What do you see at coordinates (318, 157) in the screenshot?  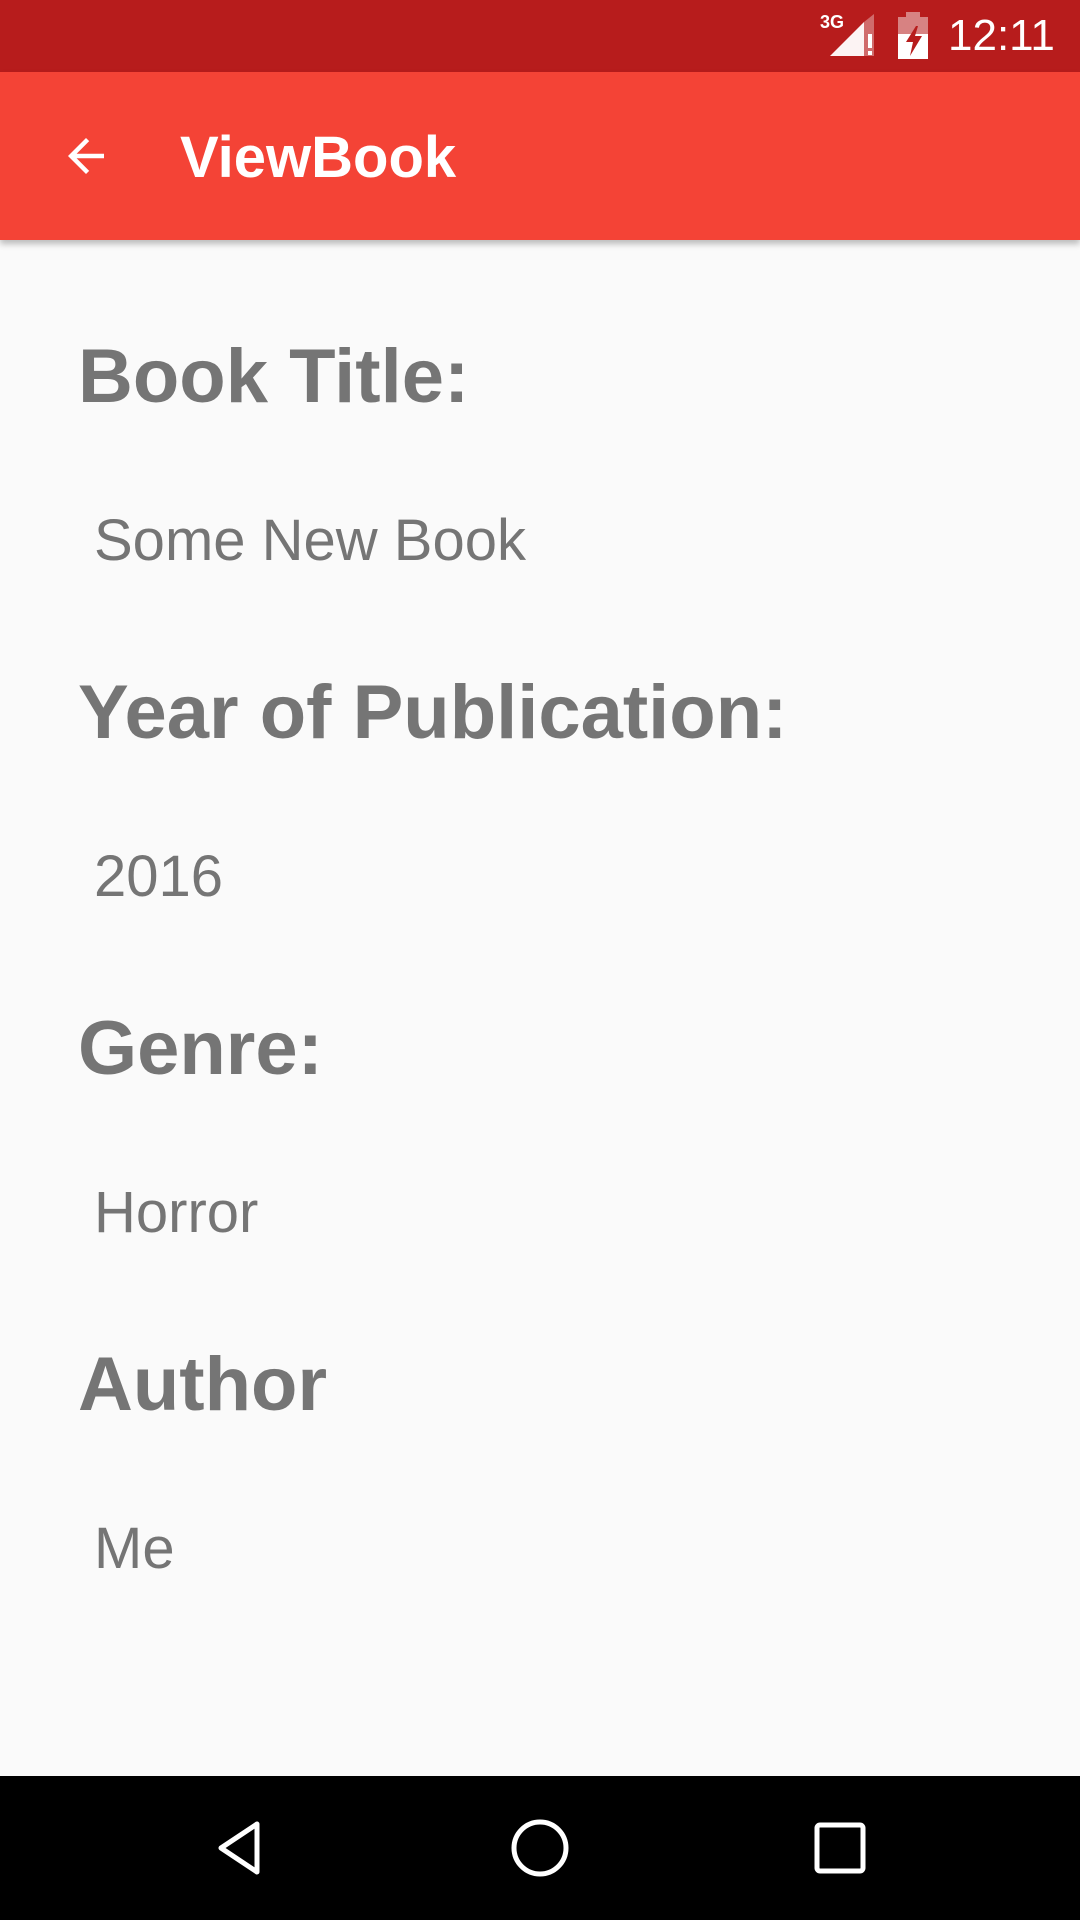 I see `app-title: ViewBook` at bounding box center [318, 157].